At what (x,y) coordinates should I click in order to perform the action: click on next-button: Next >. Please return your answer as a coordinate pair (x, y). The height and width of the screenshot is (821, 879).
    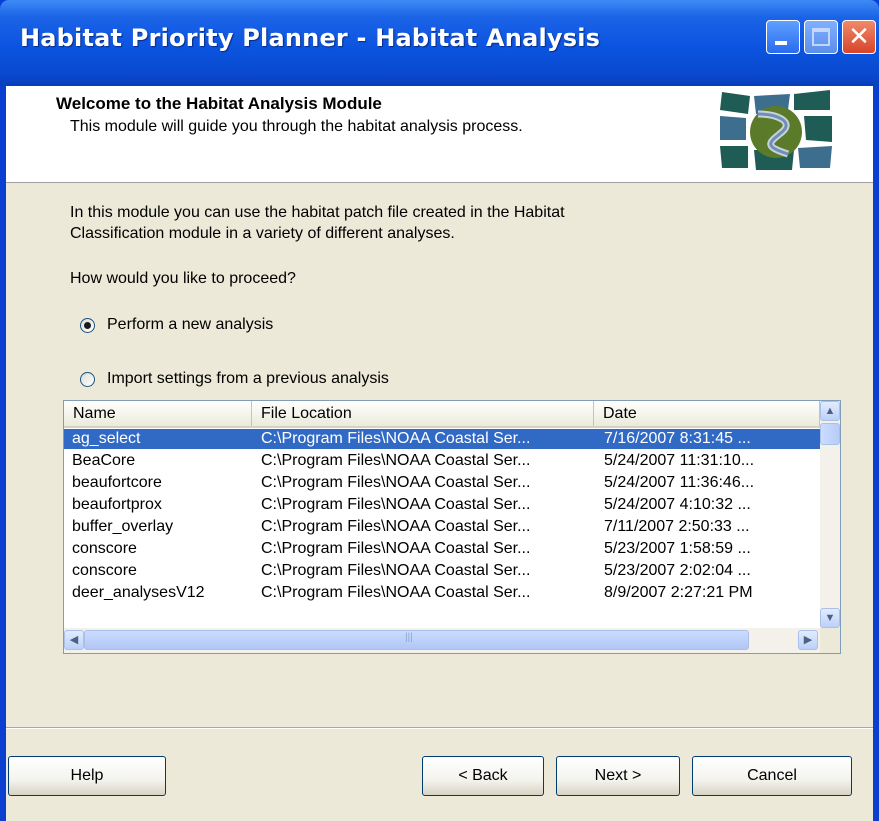
    Looking at the image, I should click on (618, 776).